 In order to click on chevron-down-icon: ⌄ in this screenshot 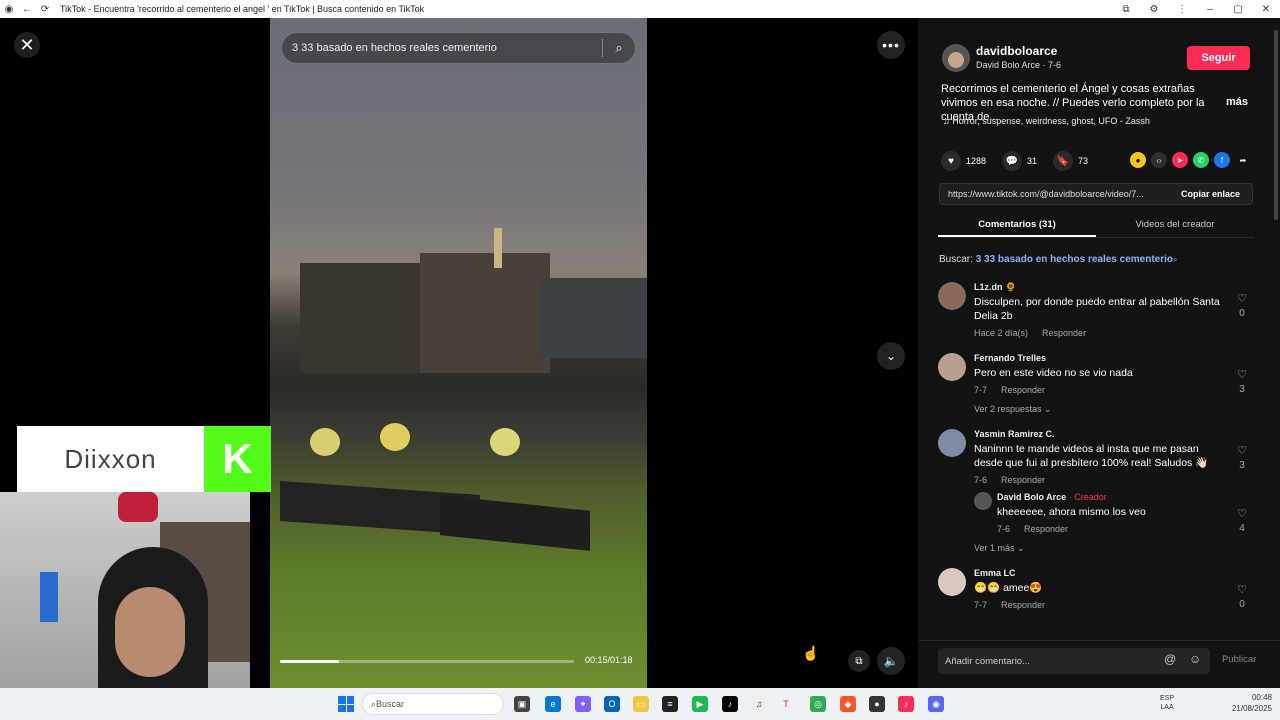, I will do `click(891, 356)`.